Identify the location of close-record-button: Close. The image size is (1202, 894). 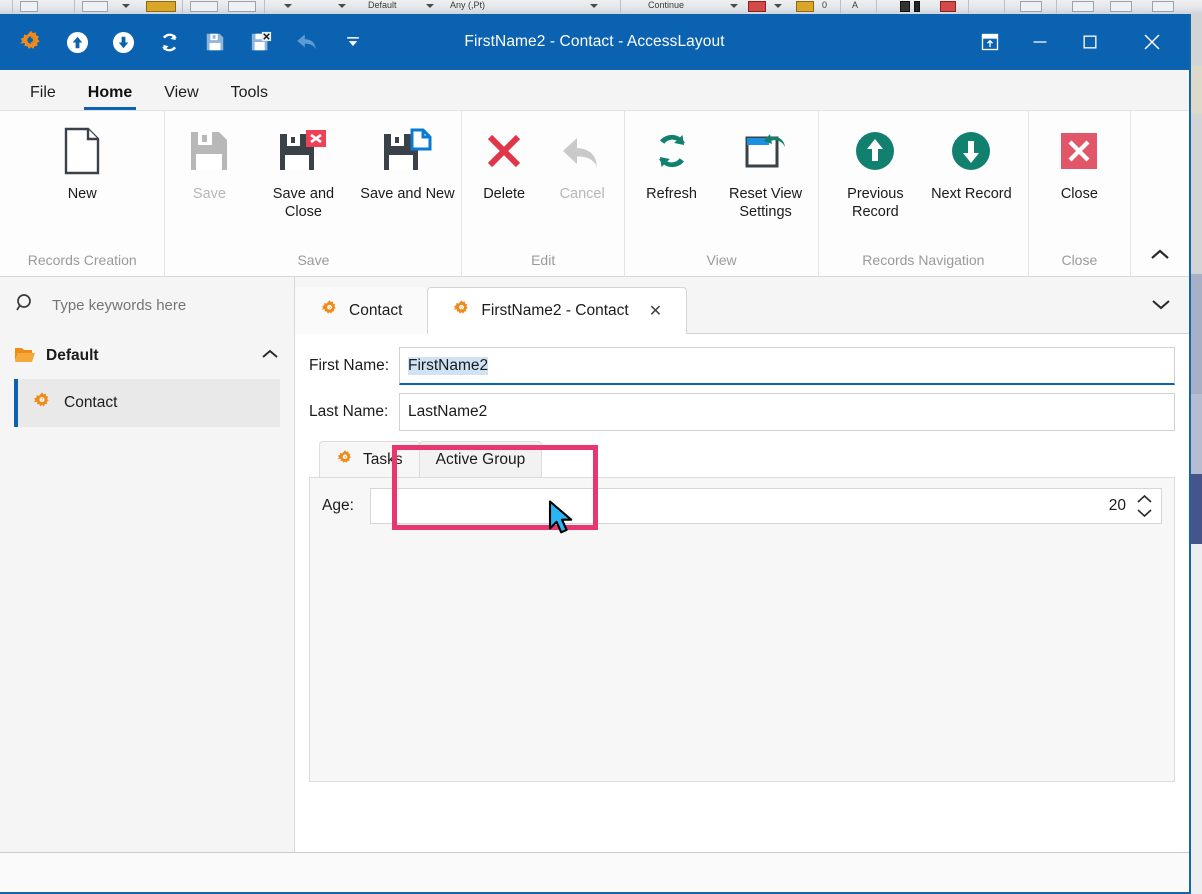
(1079, 164).